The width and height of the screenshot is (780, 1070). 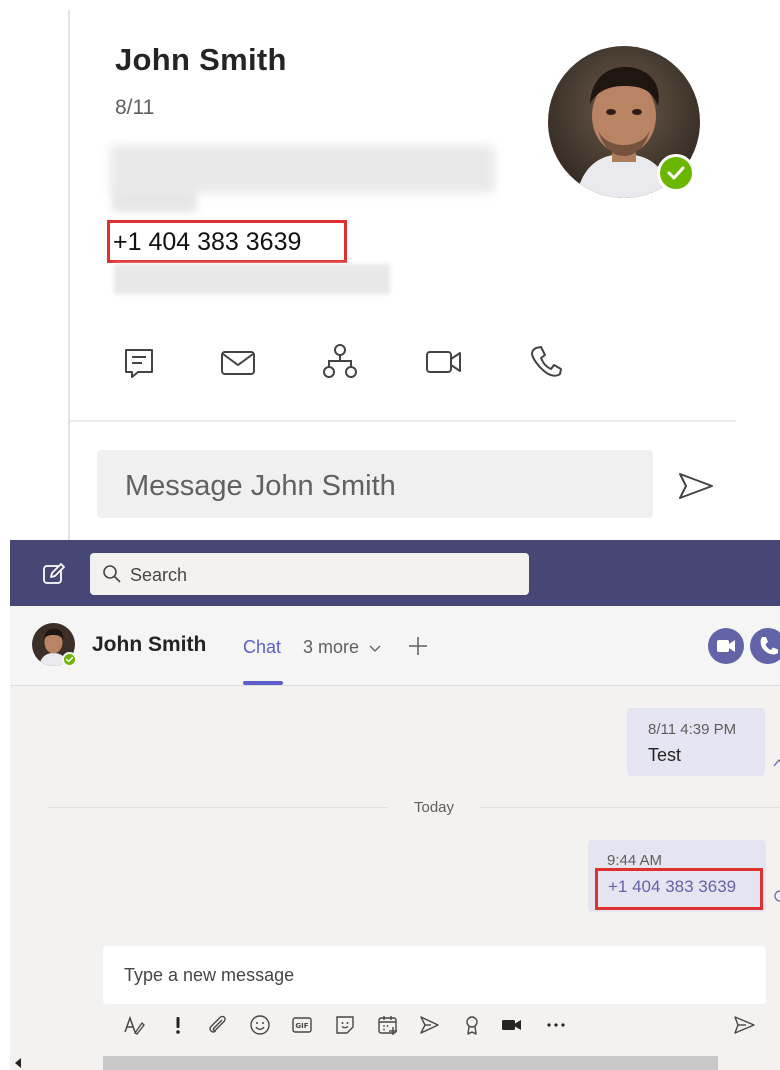 What do you see at coordinates (512, 1025) in the screenshot?
I see `meet-now-icon` at bounding box center [512, 1025].